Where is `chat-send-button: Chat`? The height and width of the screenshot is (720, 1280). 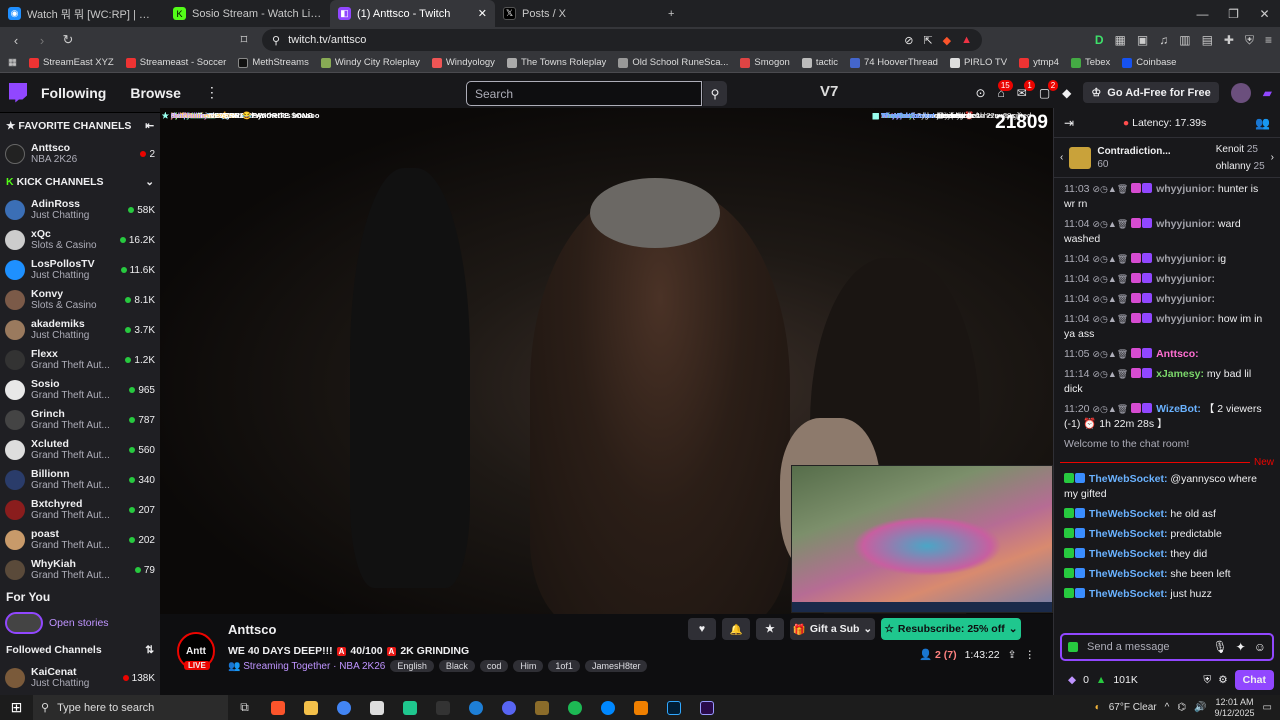
chat-send-button: Chat is located at coordinates (1254, 680).